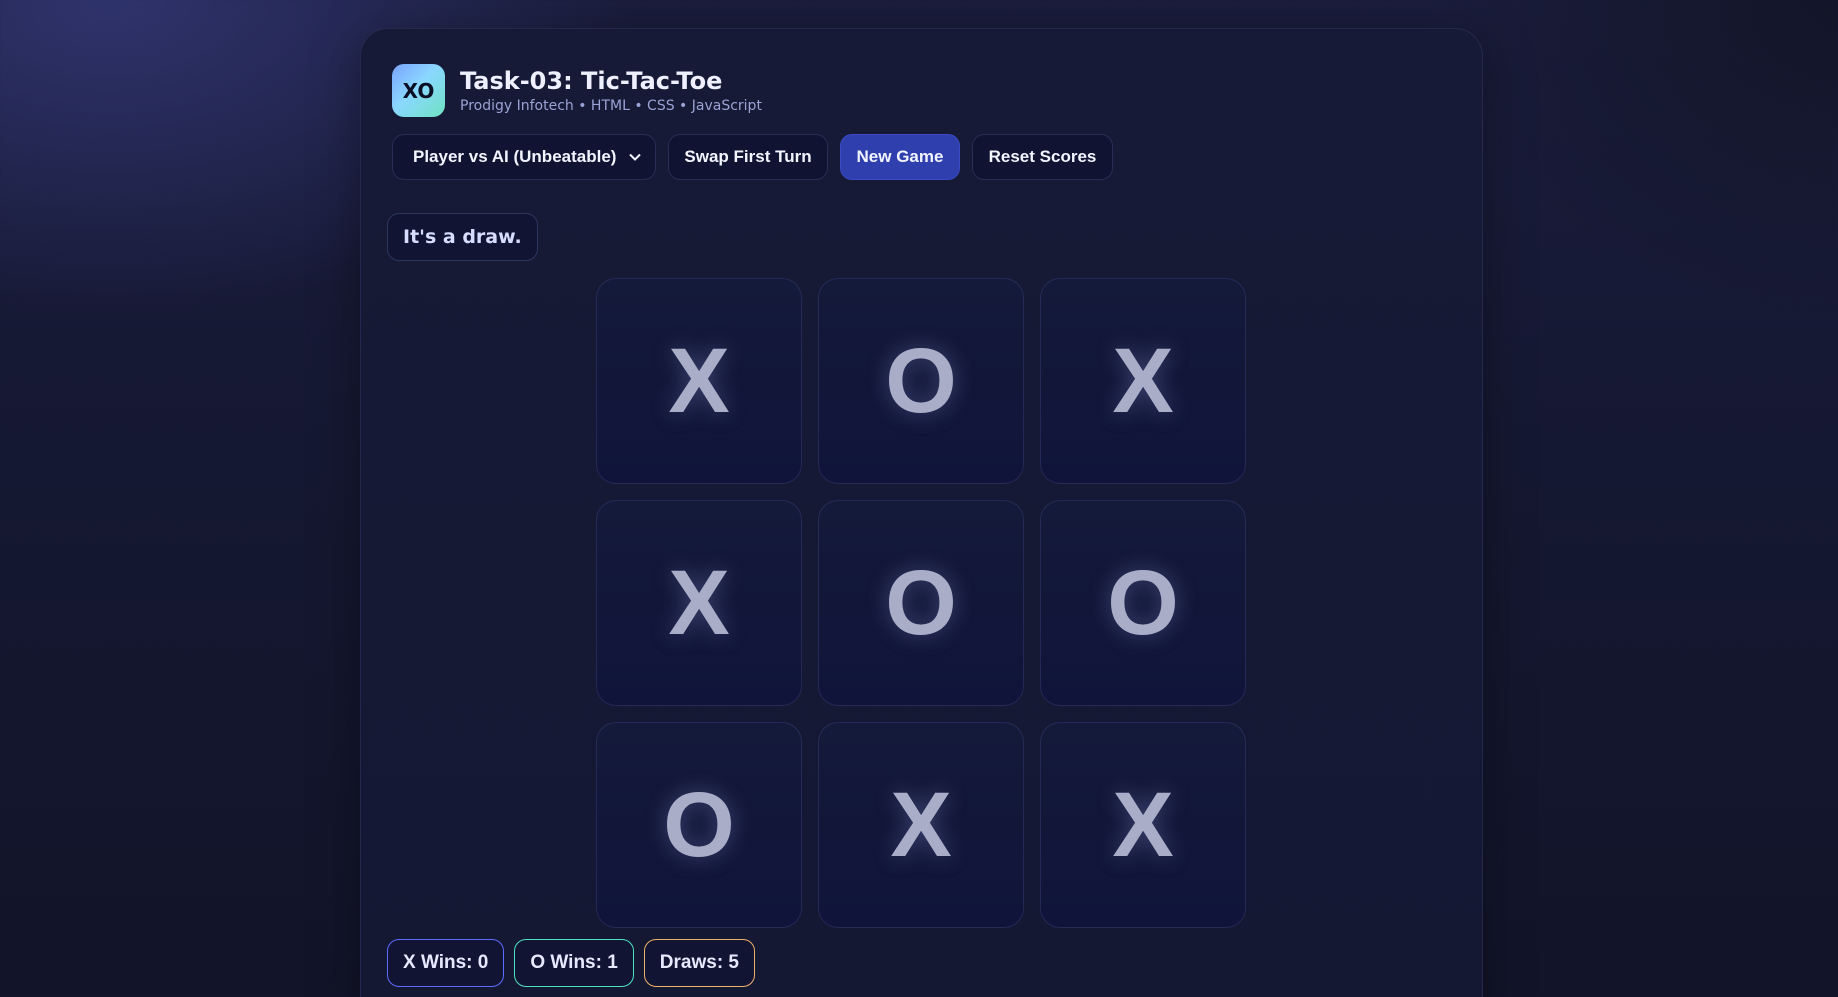  I want to click on board-cell-9: X, so click(1143, 825).